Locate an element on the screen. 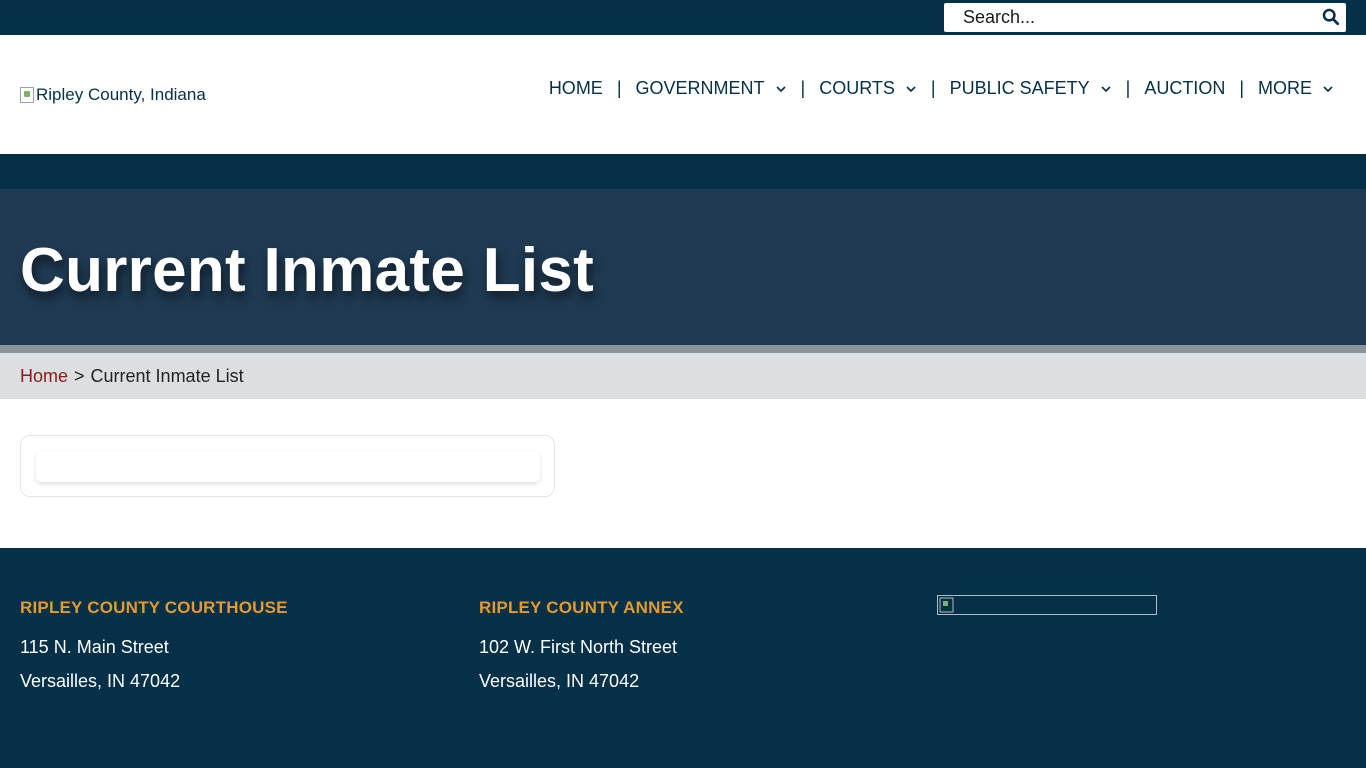 This screenshot has width=1366, height=768. page-title: Current Inmate List is located at coordinates (307, 270).